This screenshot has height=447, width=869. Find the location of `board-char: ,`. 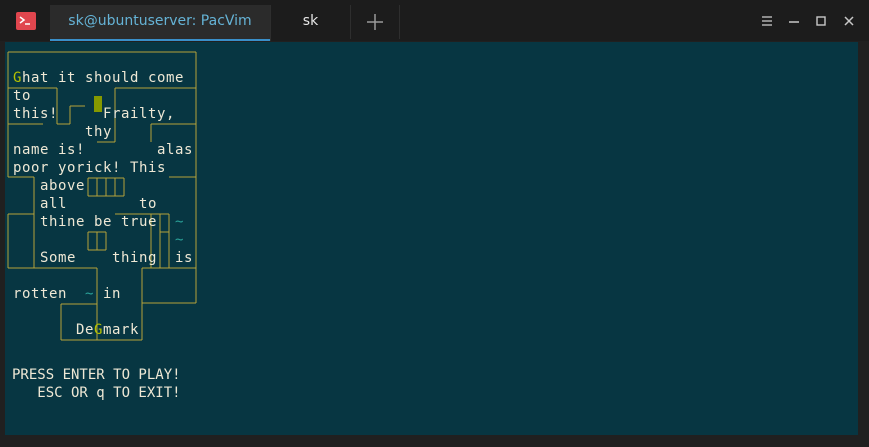

board-char: , is located at coordinates (170, 114).